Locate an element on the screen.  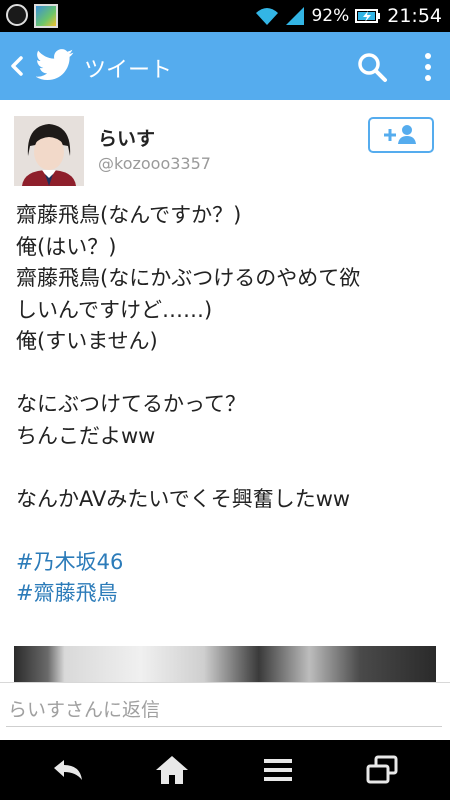
battery-charging-icon is located at coordinates (368, 16).